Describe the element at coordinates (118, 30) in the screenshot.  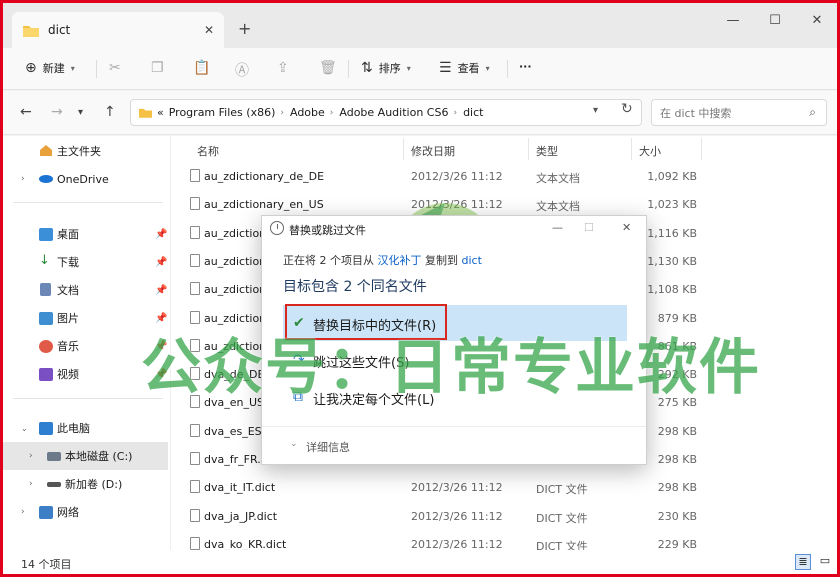
I see `tab-dict: dict ✕` at that location.